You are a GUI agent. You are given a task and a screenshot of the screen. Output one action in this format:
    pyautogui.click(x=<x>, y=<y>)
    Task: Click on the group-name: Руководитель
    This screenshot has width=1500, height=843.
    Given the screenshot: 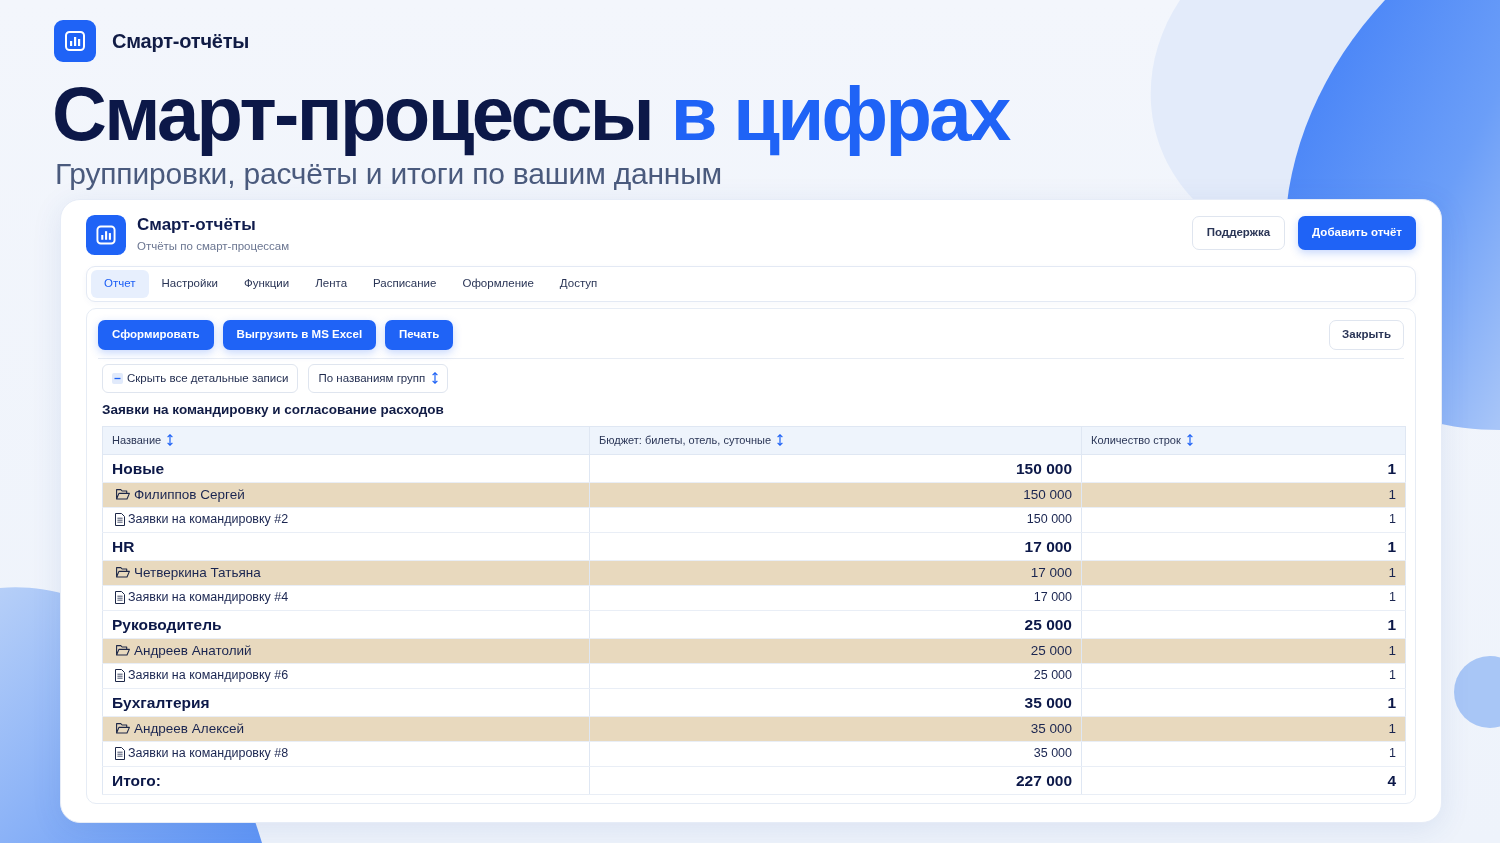 What is the action you would take?
    pyautogui.click(x=346, y=624)
    